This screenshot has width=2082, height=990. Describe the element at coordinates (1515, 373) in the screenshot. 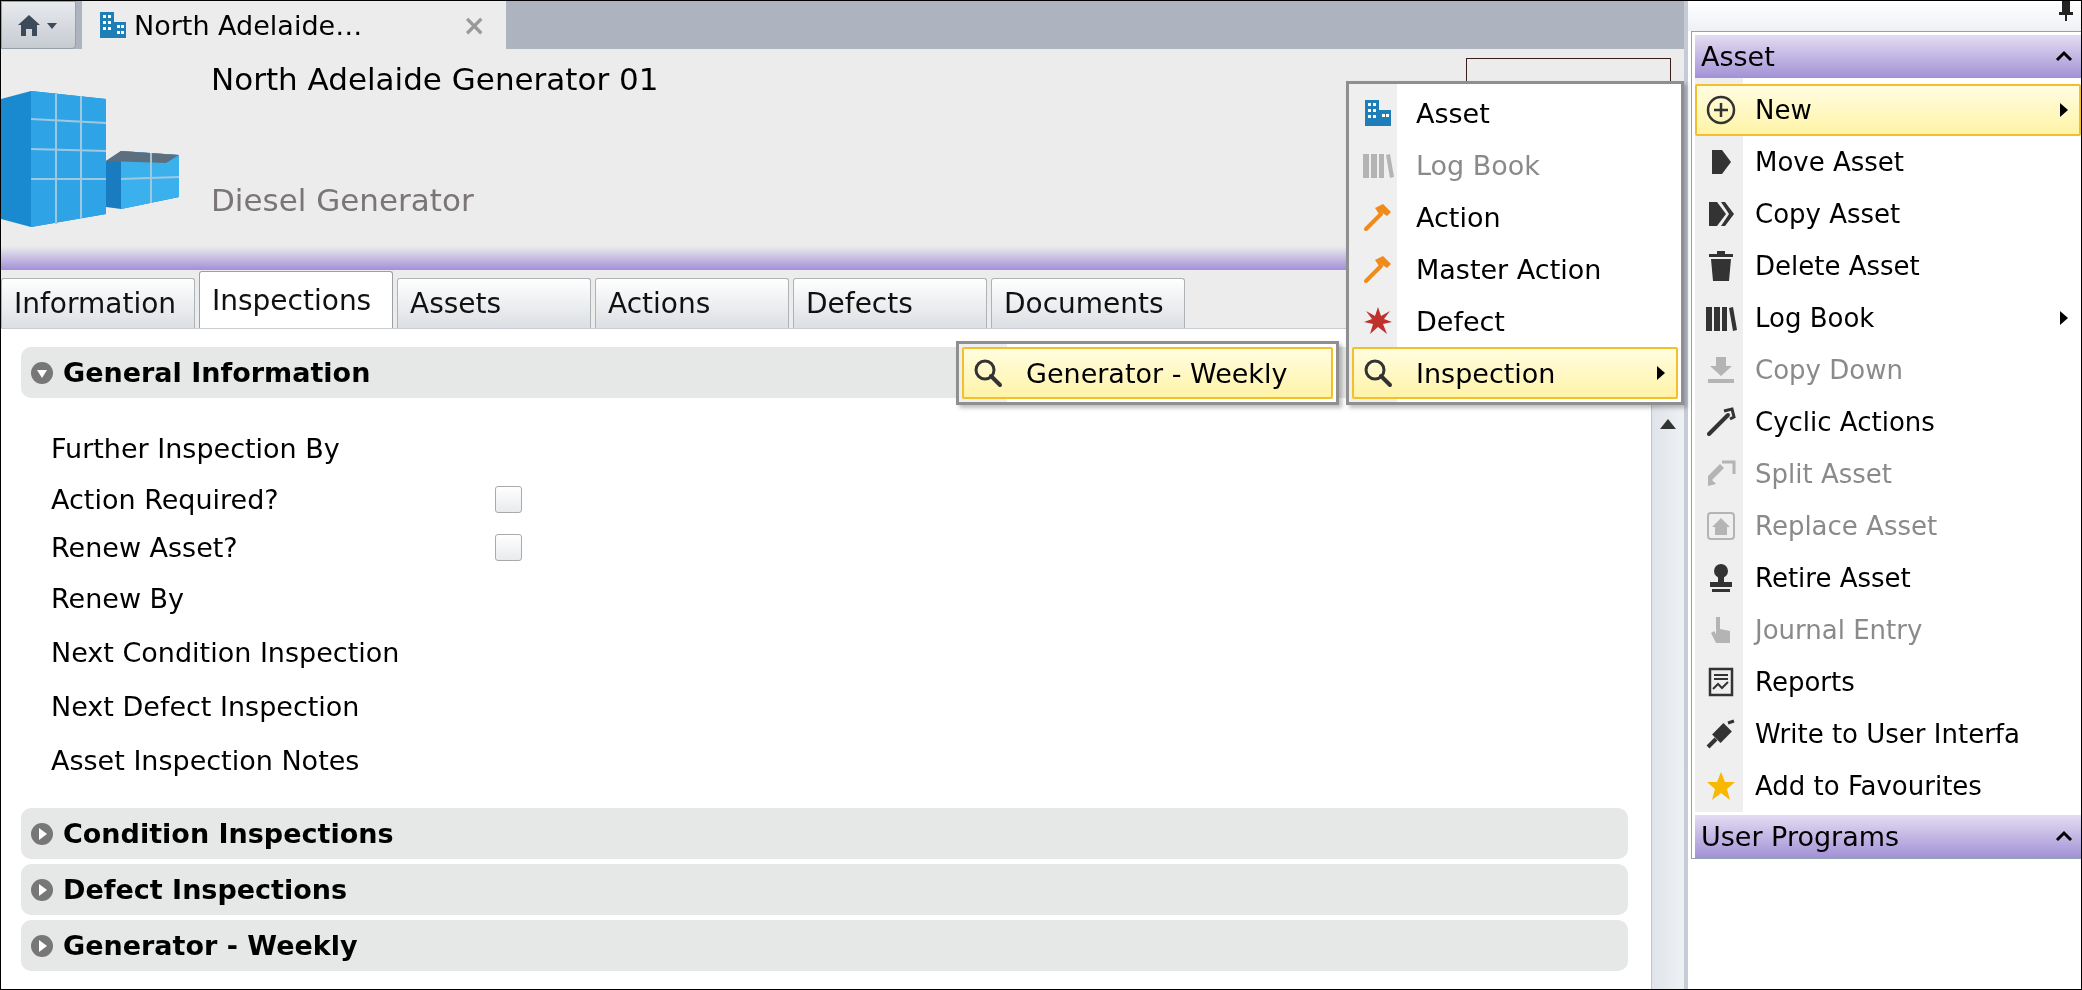

I see `menu-item: Inspection` at that location.